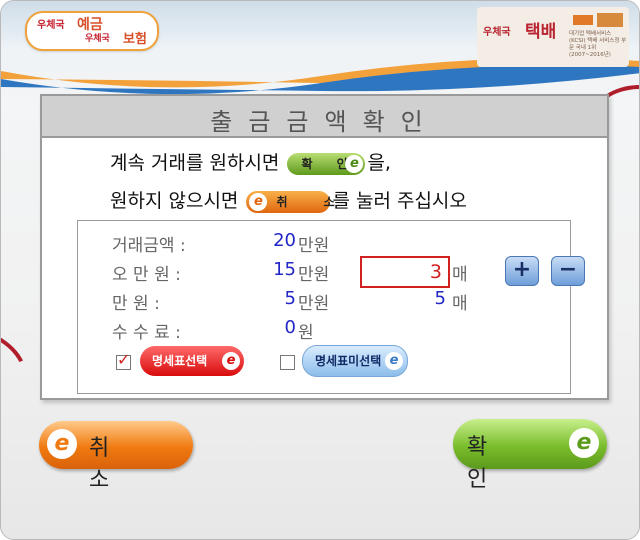 The image size is (640, 540). Describe the element at coordinates (324, 122) in the screenshot. I see `page-title: 출금금액확인` at that location.